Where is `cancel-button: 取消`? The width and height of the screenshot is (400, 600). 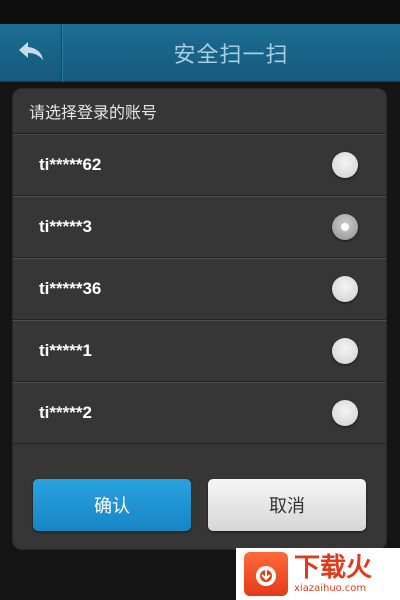
cancel-button: 取消 is located at coordinates (287, 505).